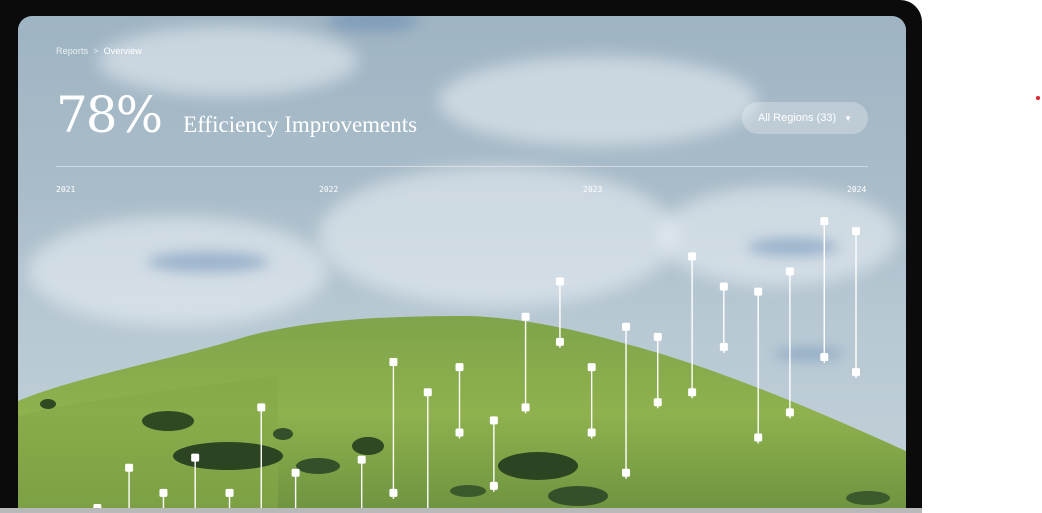 The width and height of the screenshot is (1042, 513). I want to click on chevron-down-icon: ▼, so click(848, 118).